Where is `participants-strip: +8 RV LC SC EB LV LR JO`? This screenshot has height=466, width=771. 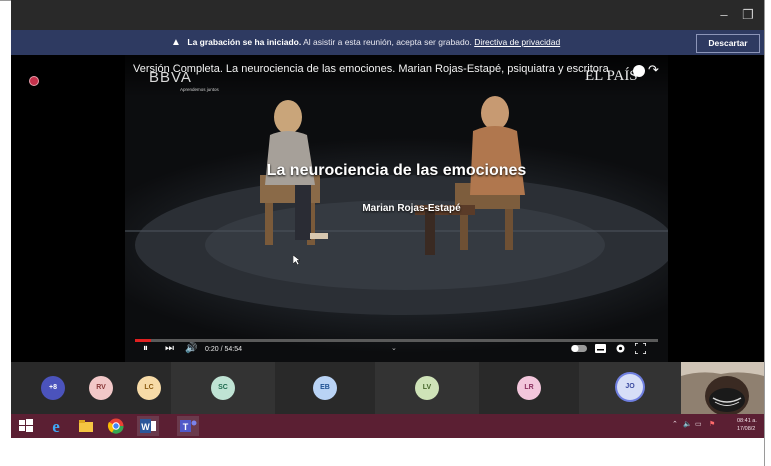 participants-strip: +8 RV LC SC EB LV LR JO is located at coordinates (387, 388).